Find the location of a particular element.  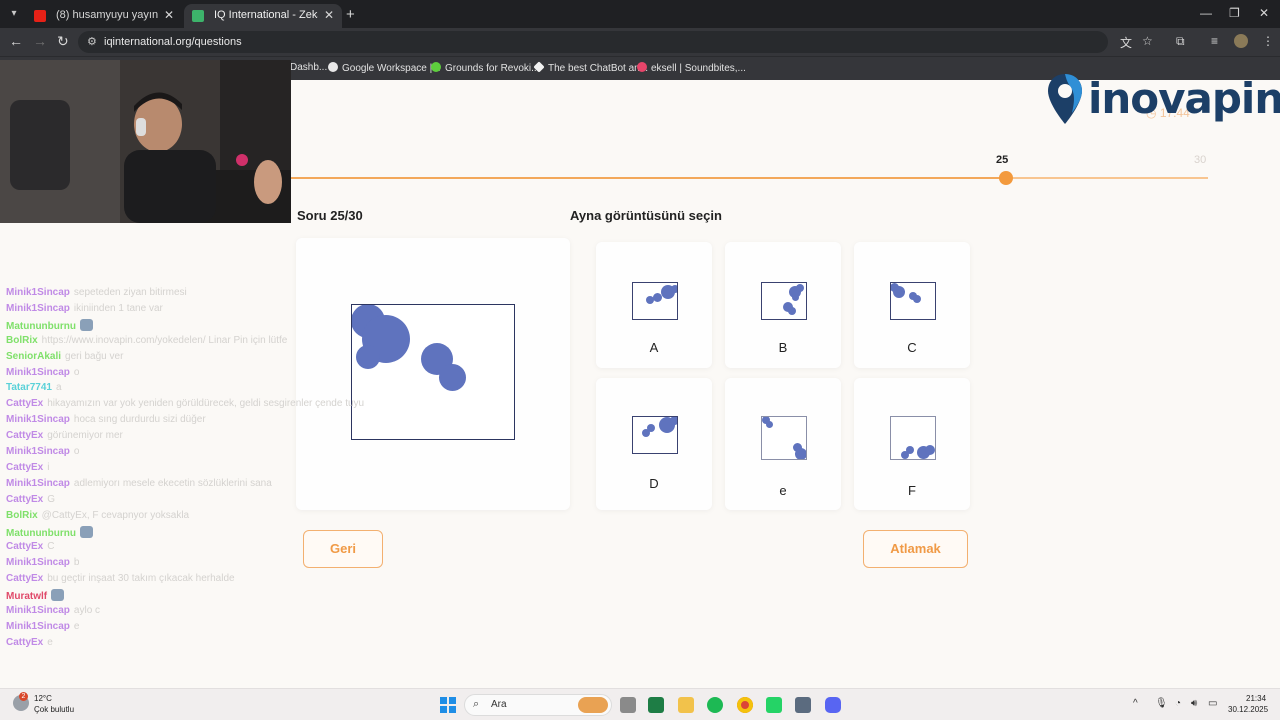

restore-icon: ❐ is located at coordinates (1234, 13).